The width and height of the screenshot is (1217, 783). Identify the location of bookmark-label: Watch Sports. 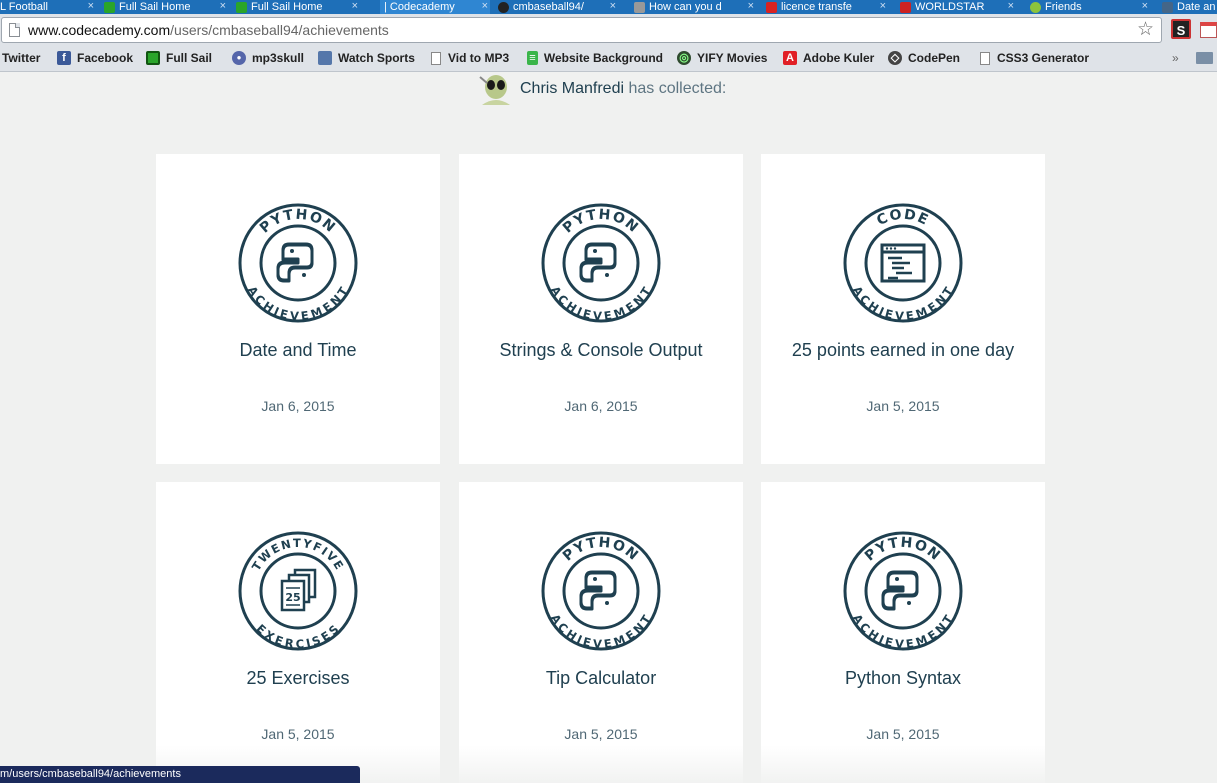
(376, 58).